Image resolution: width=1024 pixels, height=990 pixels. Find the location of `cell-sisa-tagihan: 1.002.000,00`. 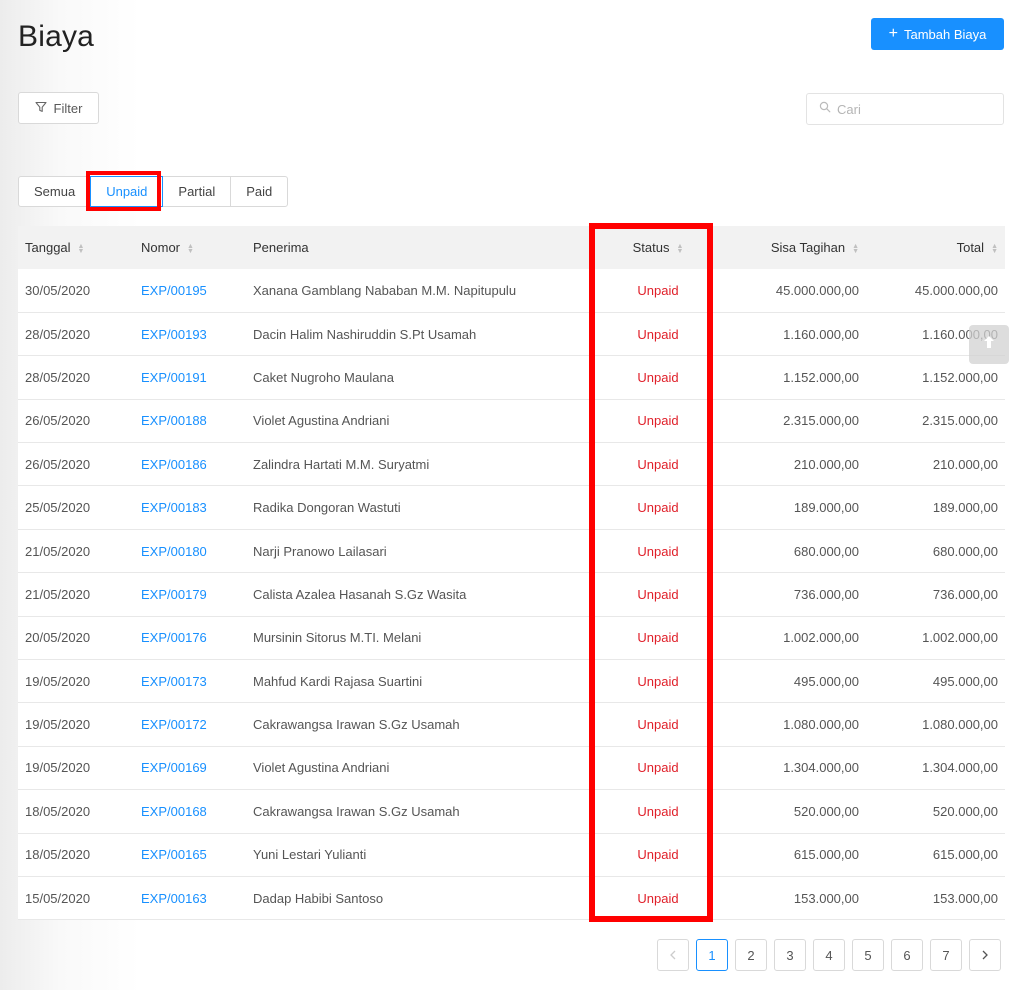

cell-sisa-tagihan: 1.002.000,00 is located at coordinates (821, 638).